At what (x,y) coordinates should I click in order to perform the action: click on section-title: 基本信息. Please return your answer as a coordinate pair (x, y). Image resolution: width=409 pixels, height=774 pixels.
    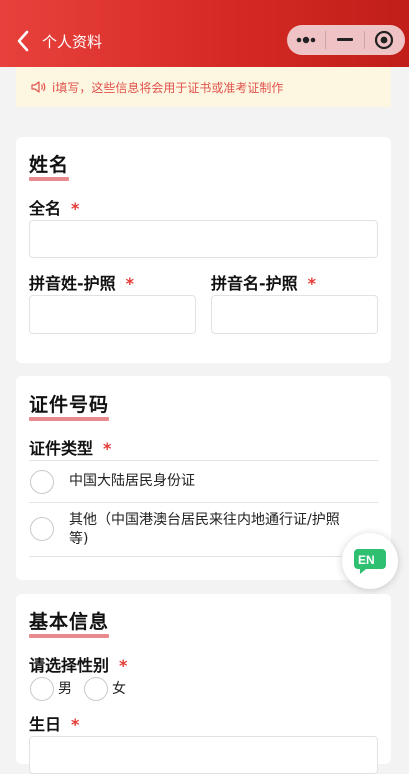
    Looking at the image, I should click on (69, 622).